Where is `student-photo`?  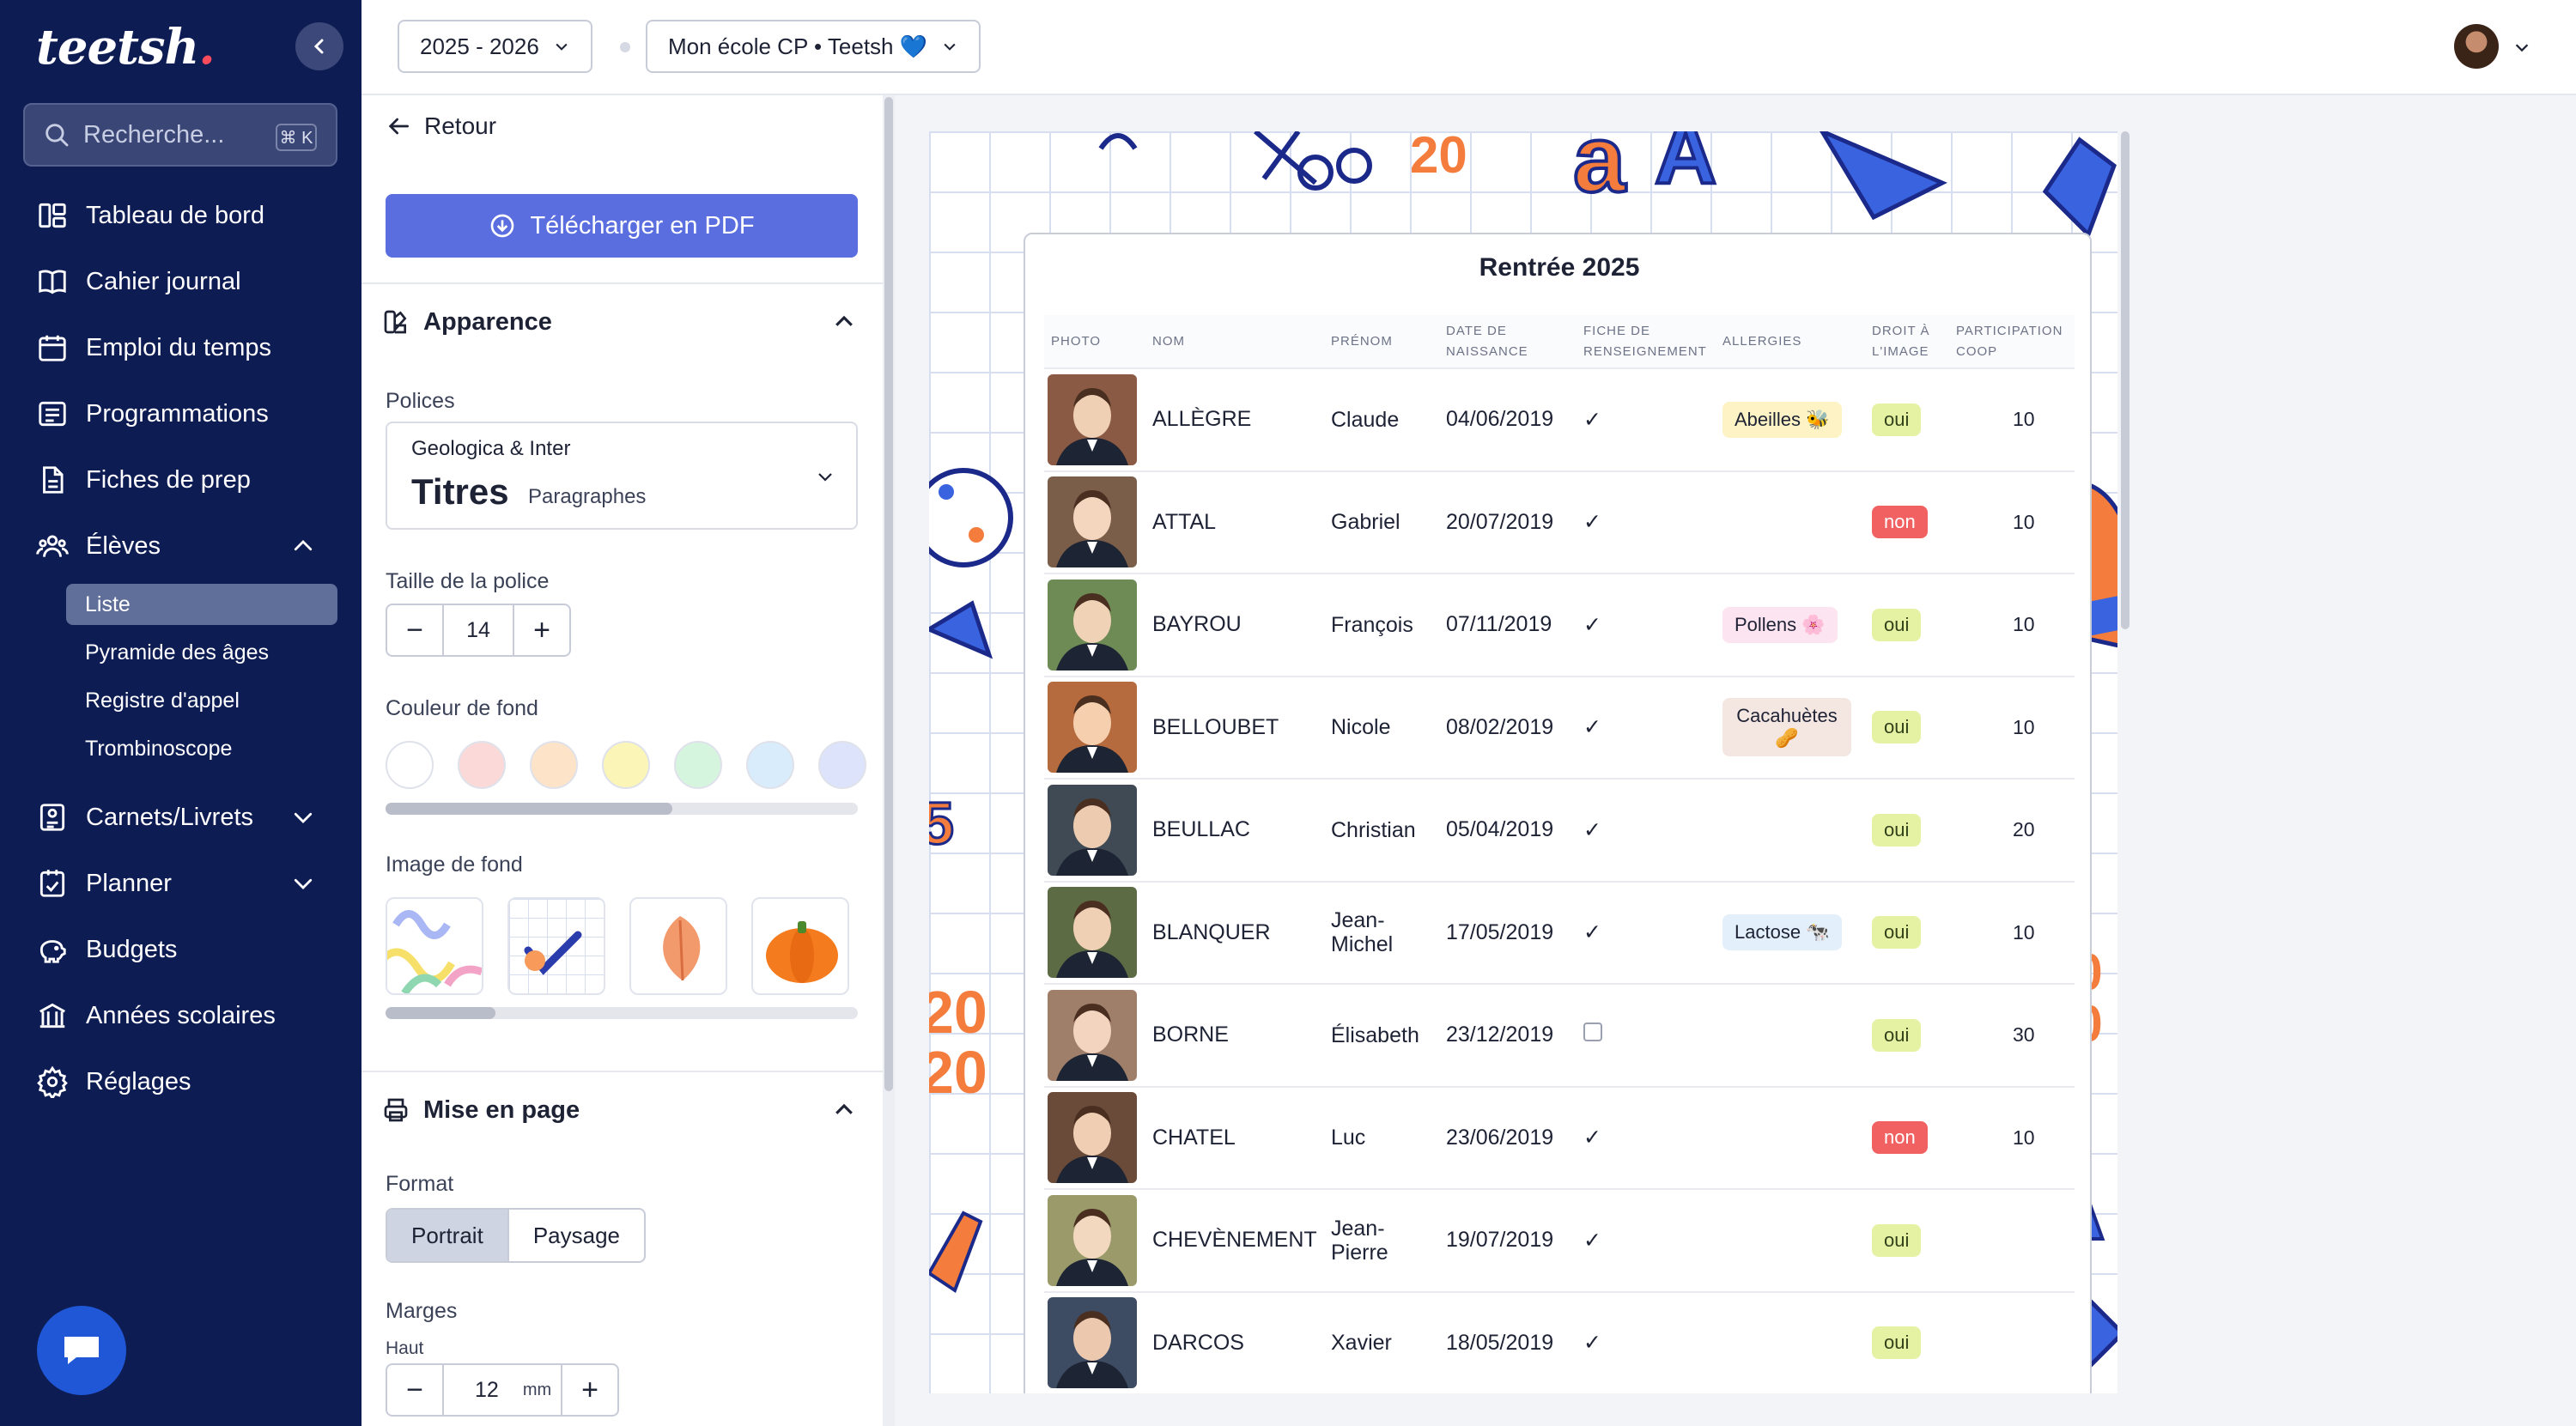
student-photo is located at coordinates (1092, 625).